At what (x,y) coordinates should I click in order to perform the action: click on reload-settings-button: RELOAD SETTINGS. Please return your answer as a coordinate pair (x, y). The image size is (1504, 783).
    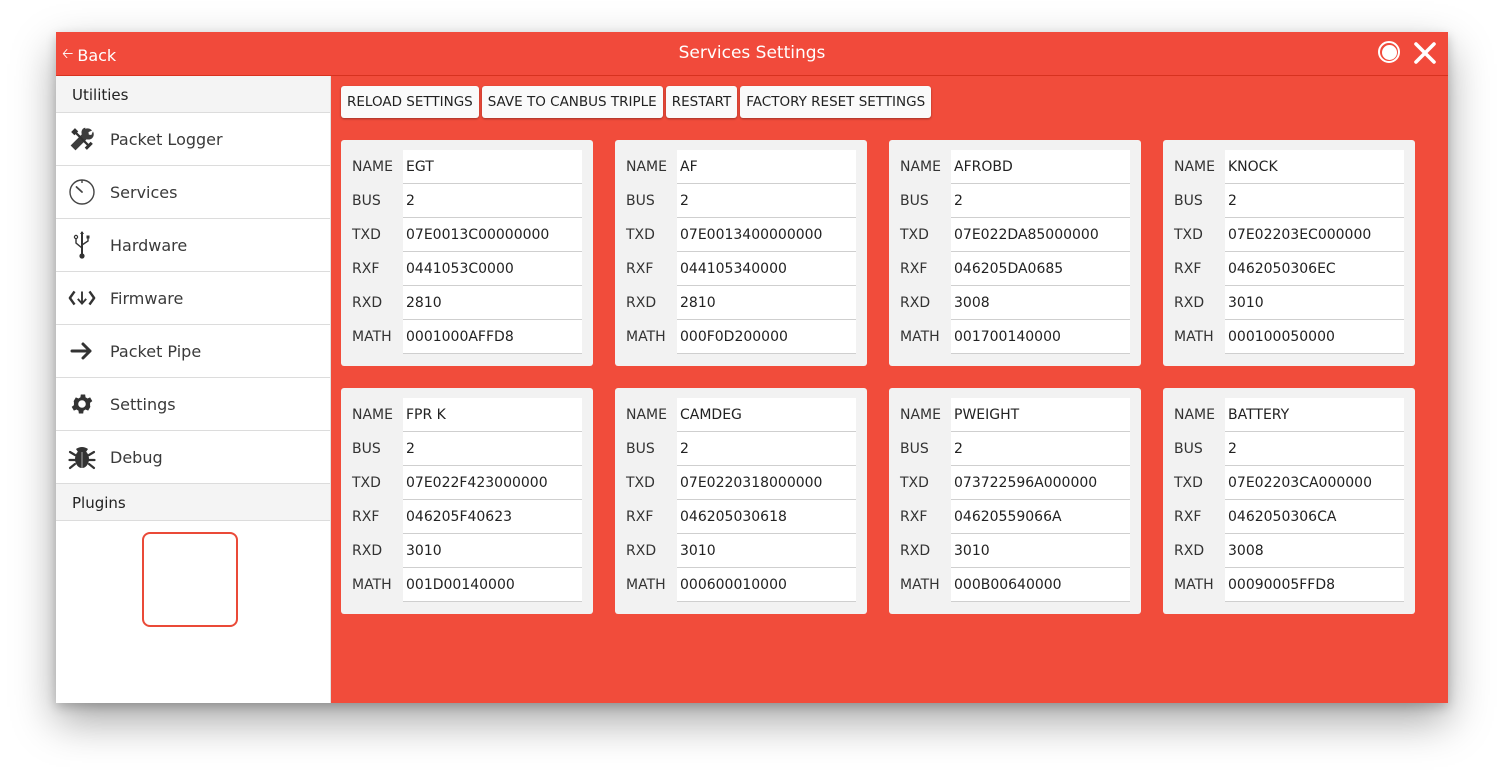
    Looking at the image, I should click on (410, 102).